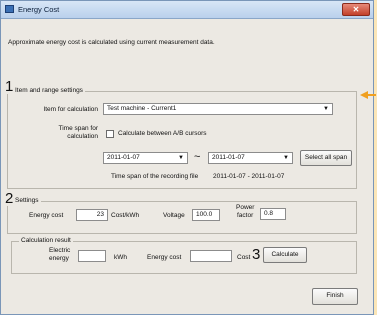  Describe the element at coordinates (249, 176) in the screenshot. I see `recording-span-value: 2011-01-07 - 2011-01-07` at that location.